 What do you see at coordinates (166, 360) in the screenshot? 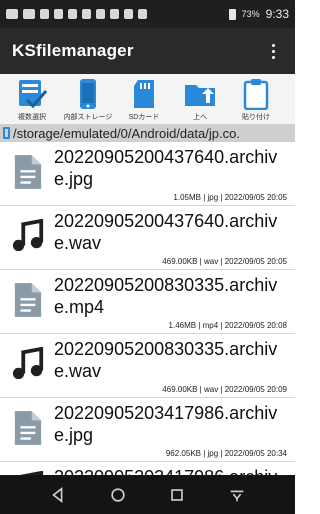
I see `file-name: 20220905200830335.archive.wav` at bounding box center [166, 360].